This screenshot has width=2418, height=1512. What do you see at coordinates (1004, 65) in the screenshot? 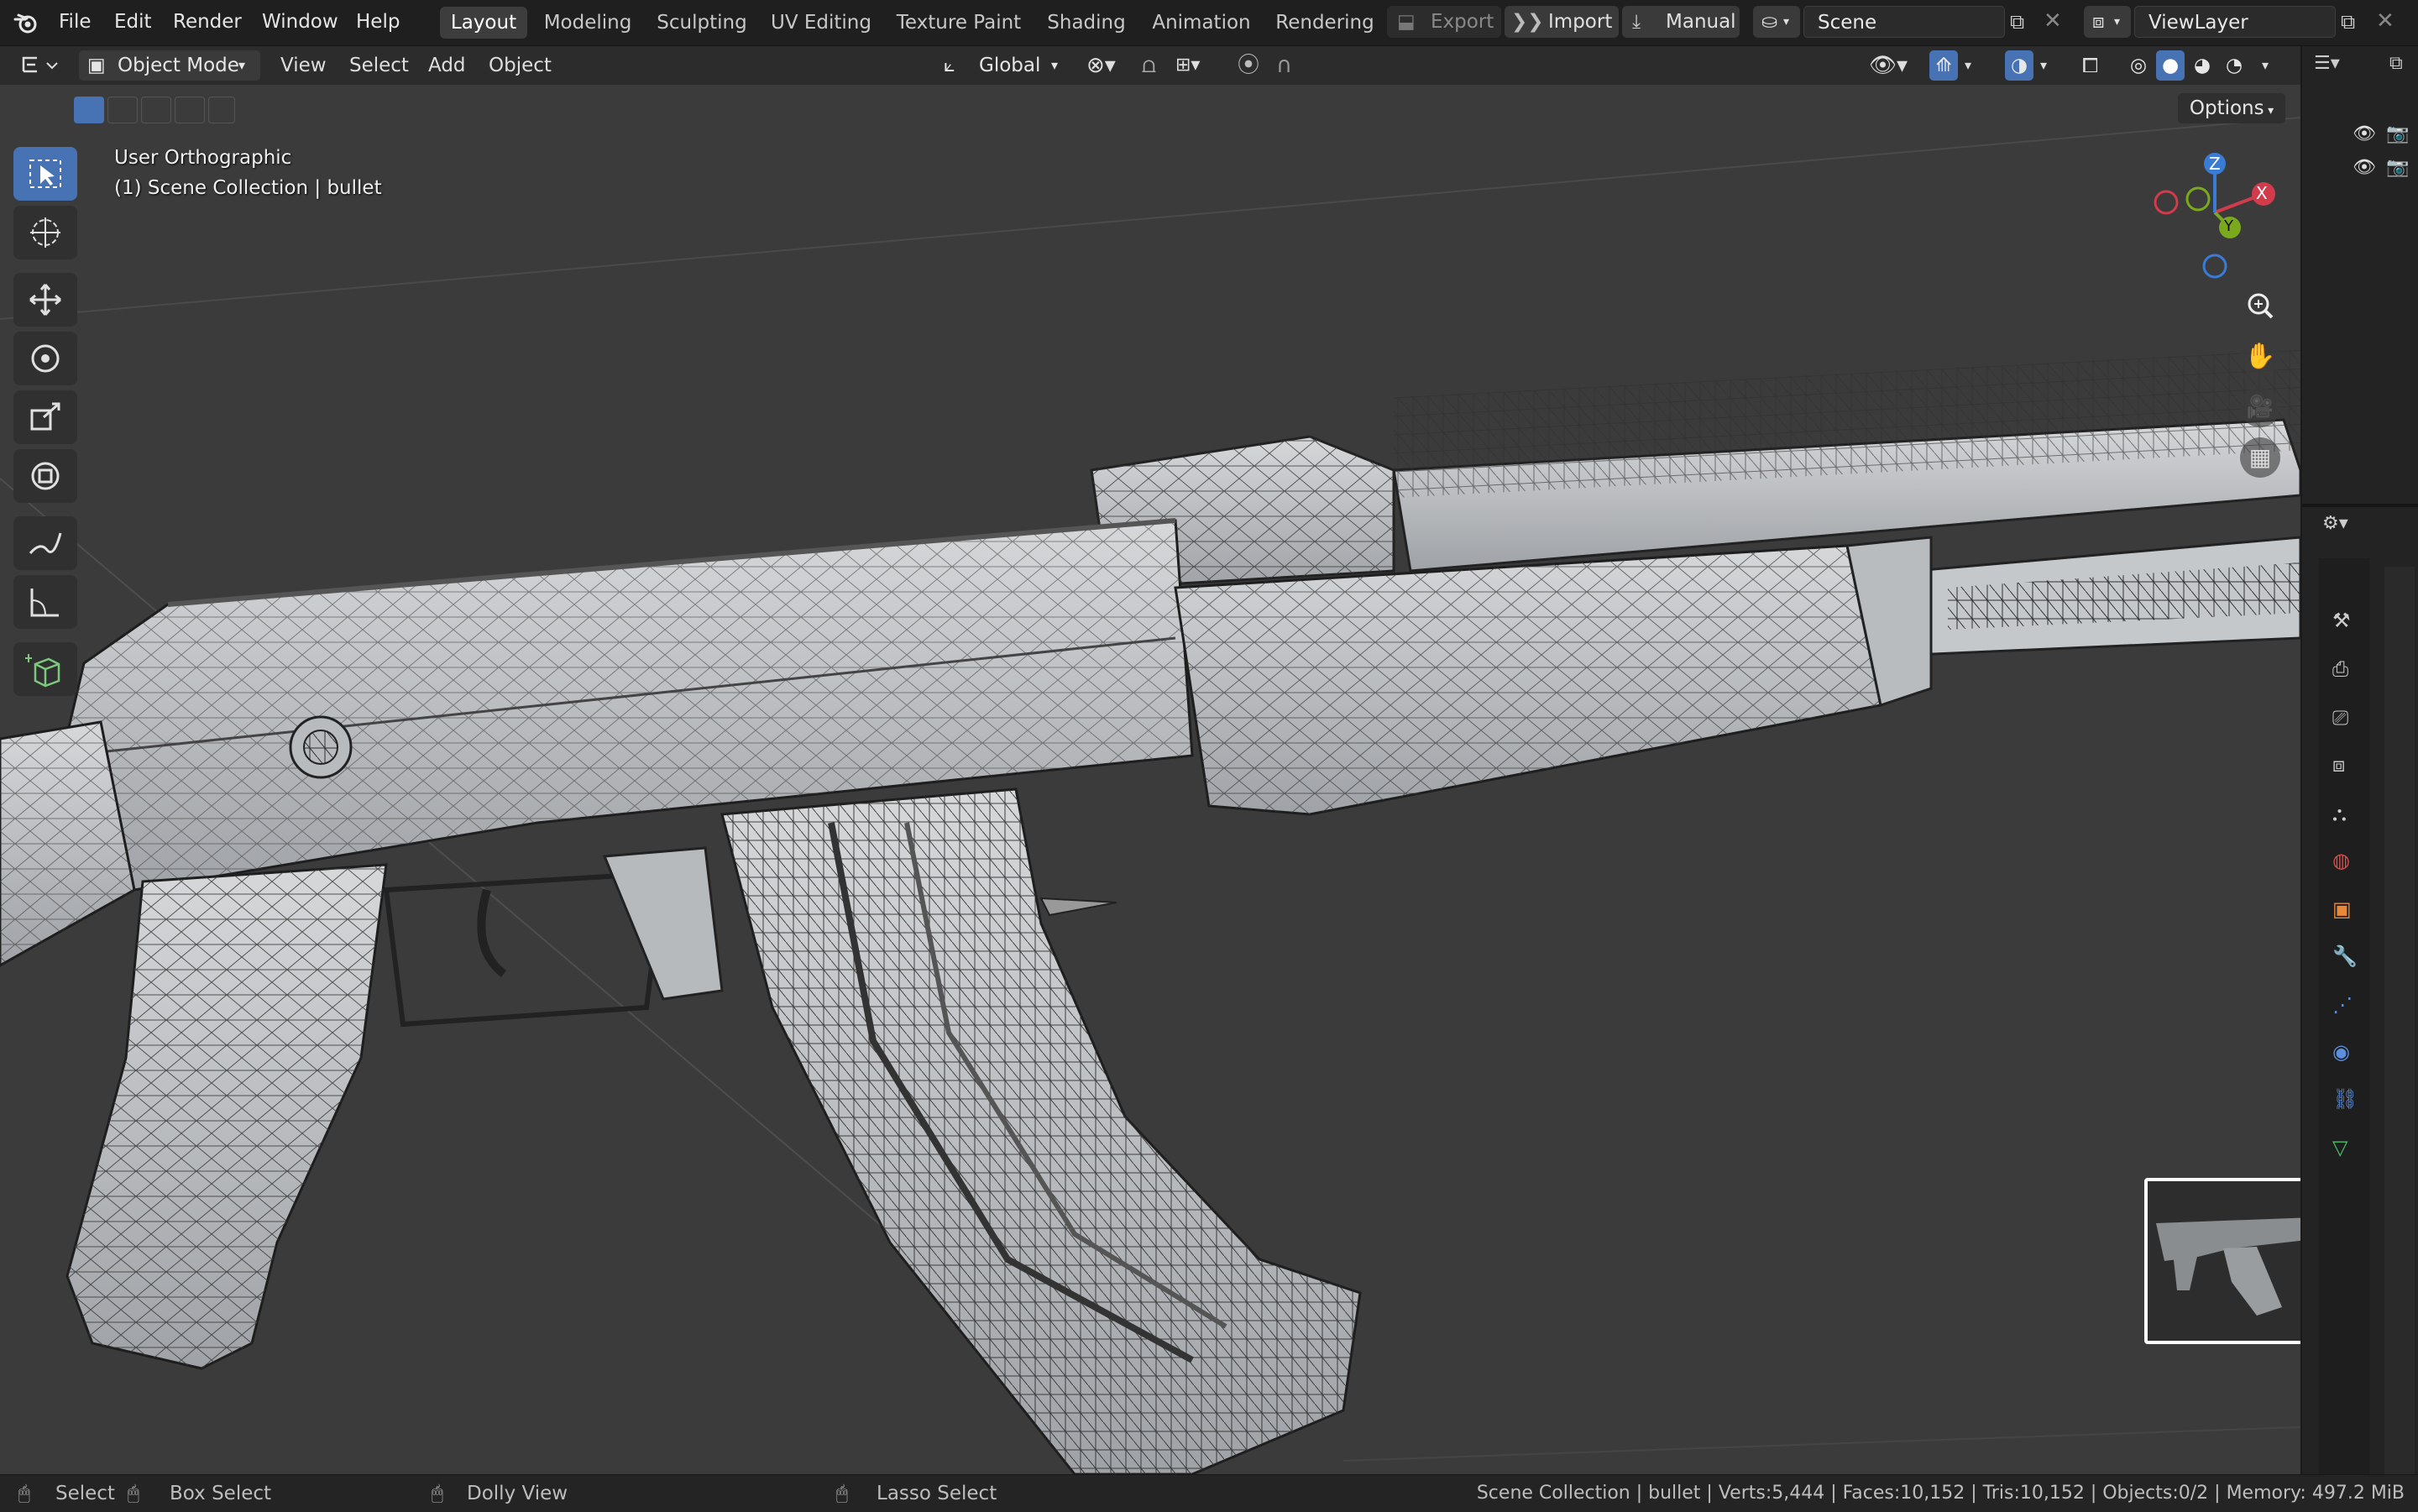
I see `transform-orientation-selector: ⟀ Global ▾` at bounding box center [1004, 65].